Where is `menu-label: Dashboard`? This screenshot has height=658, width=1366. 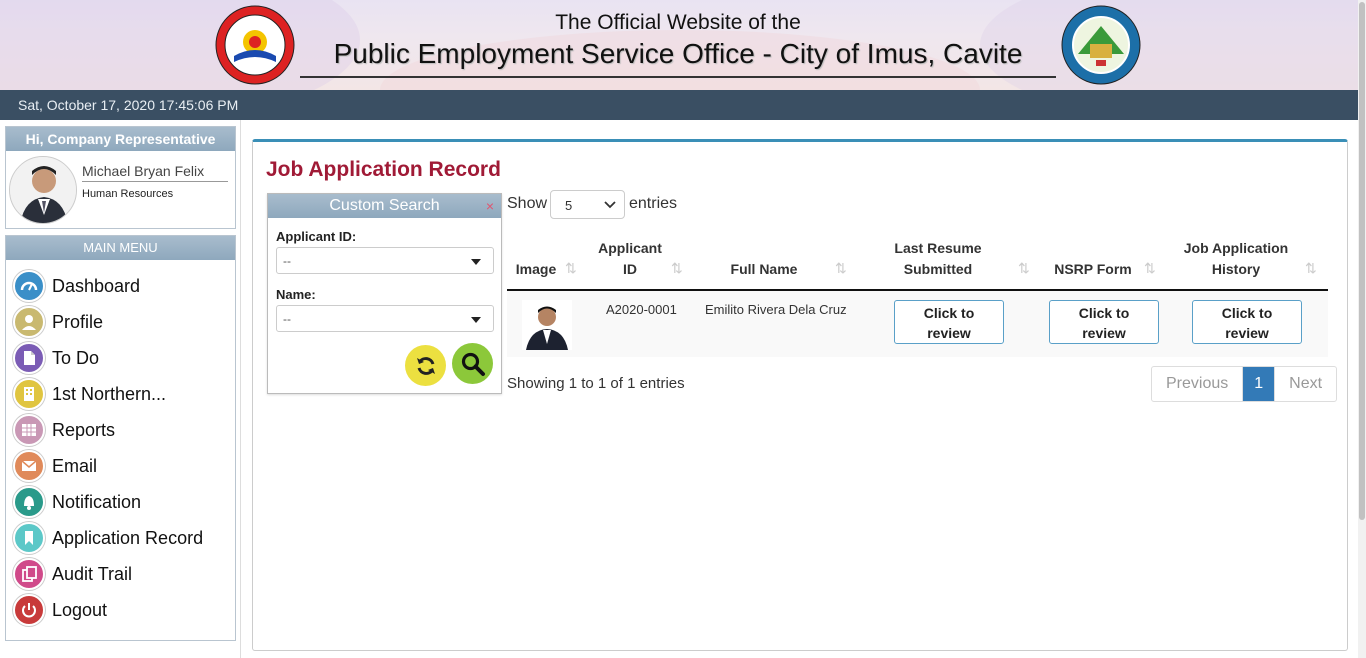 menu-label: Dashboard is located at coordinates (96, 285).